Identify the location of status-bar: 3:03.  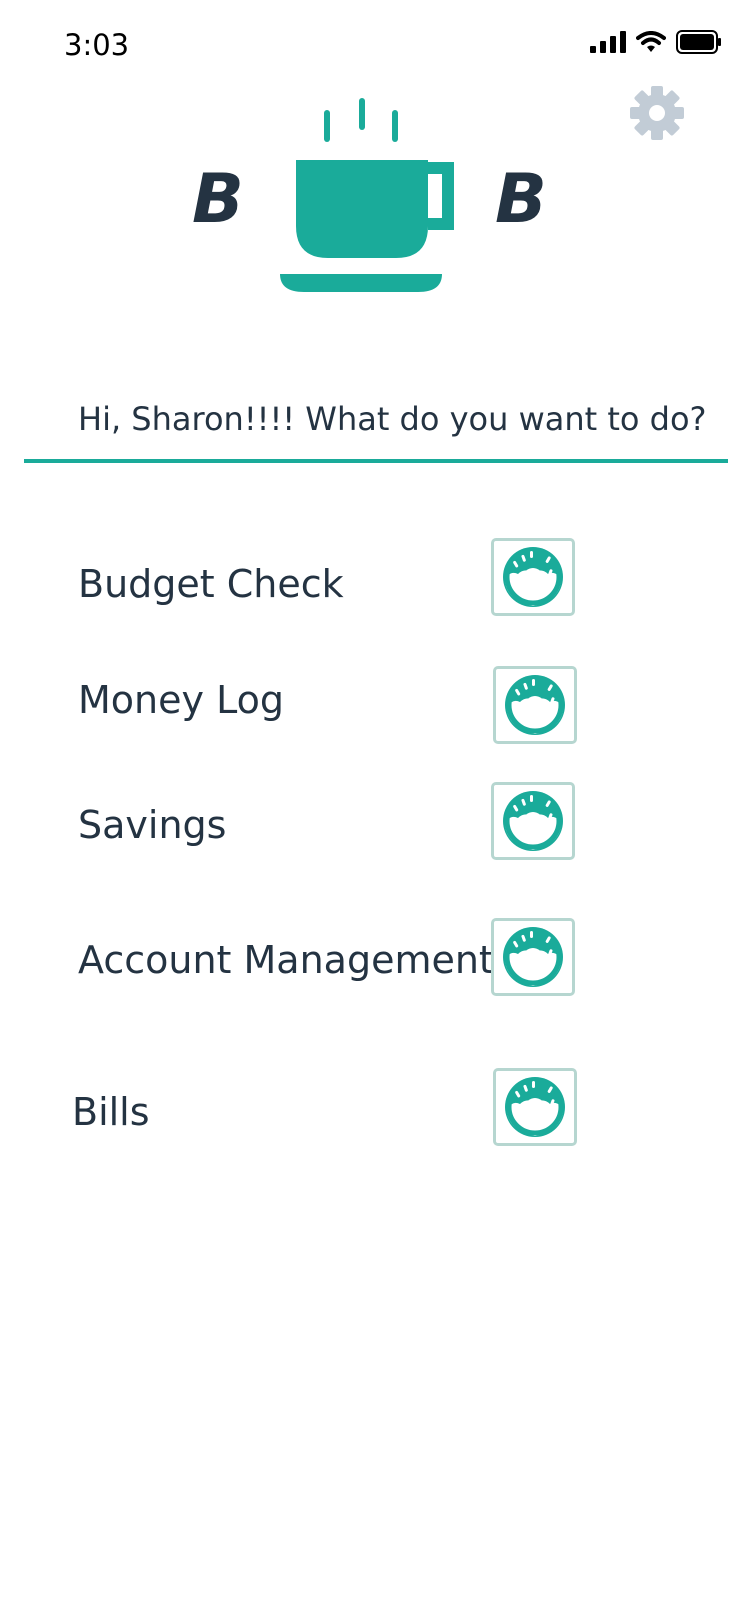
(376, 45).